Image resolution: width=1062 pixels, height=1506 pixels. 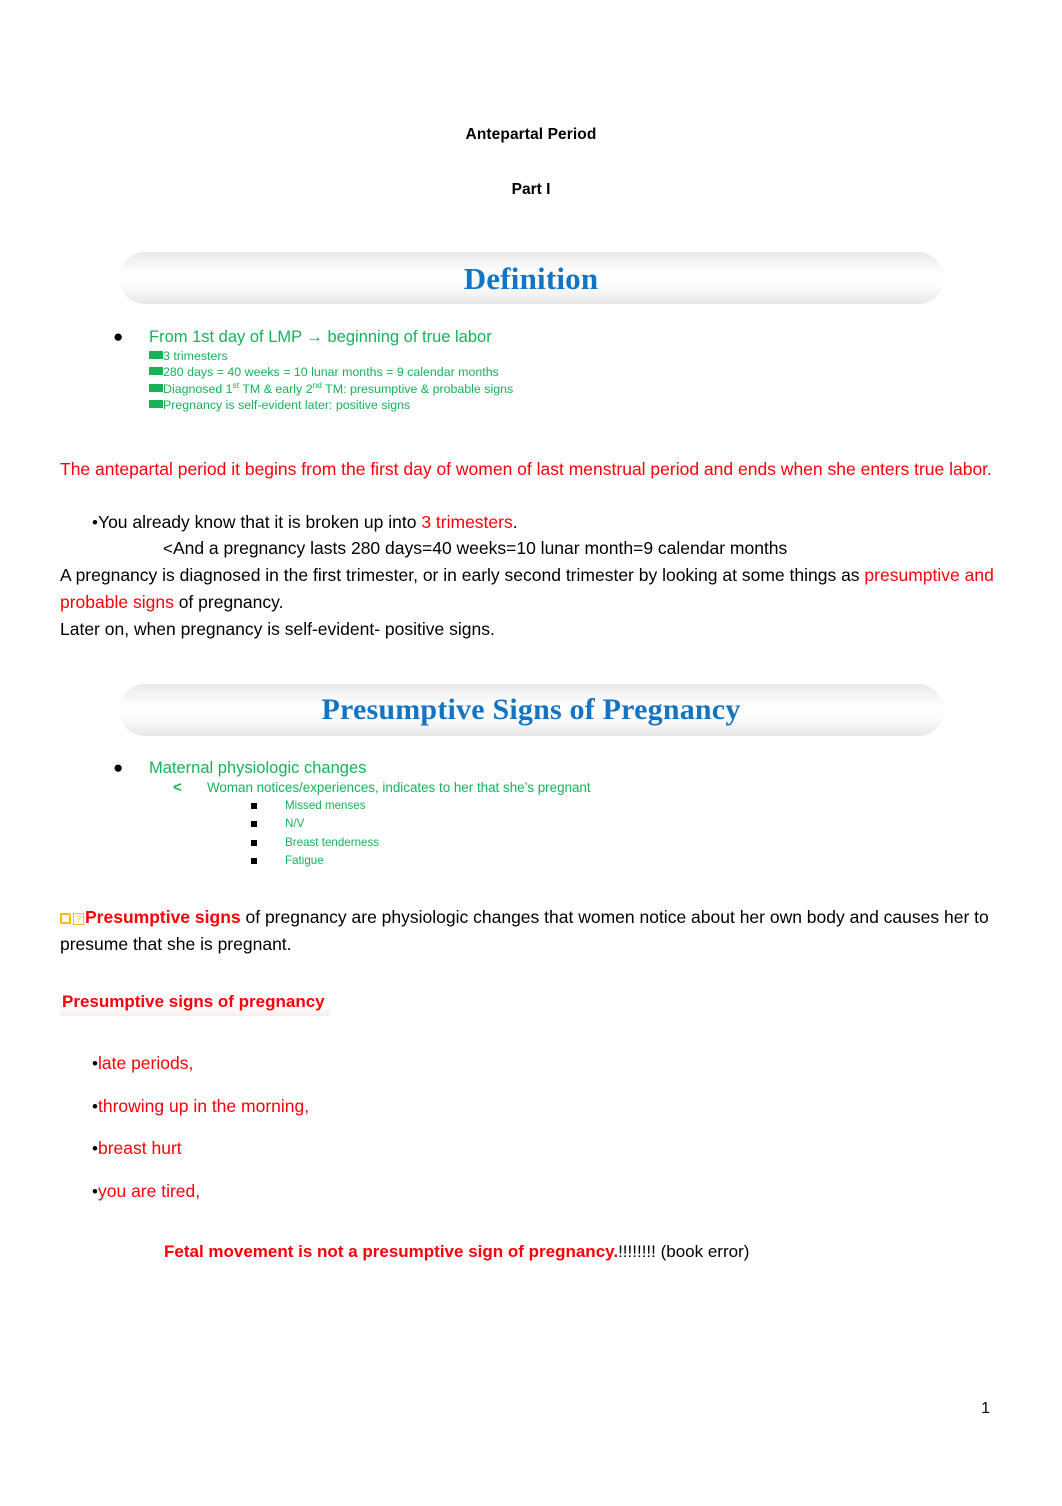 What do you see at coordinates (140, 1148) in the screenshot?
I see `list-item-label: breast hurt` at bounding box center [140, 1148].